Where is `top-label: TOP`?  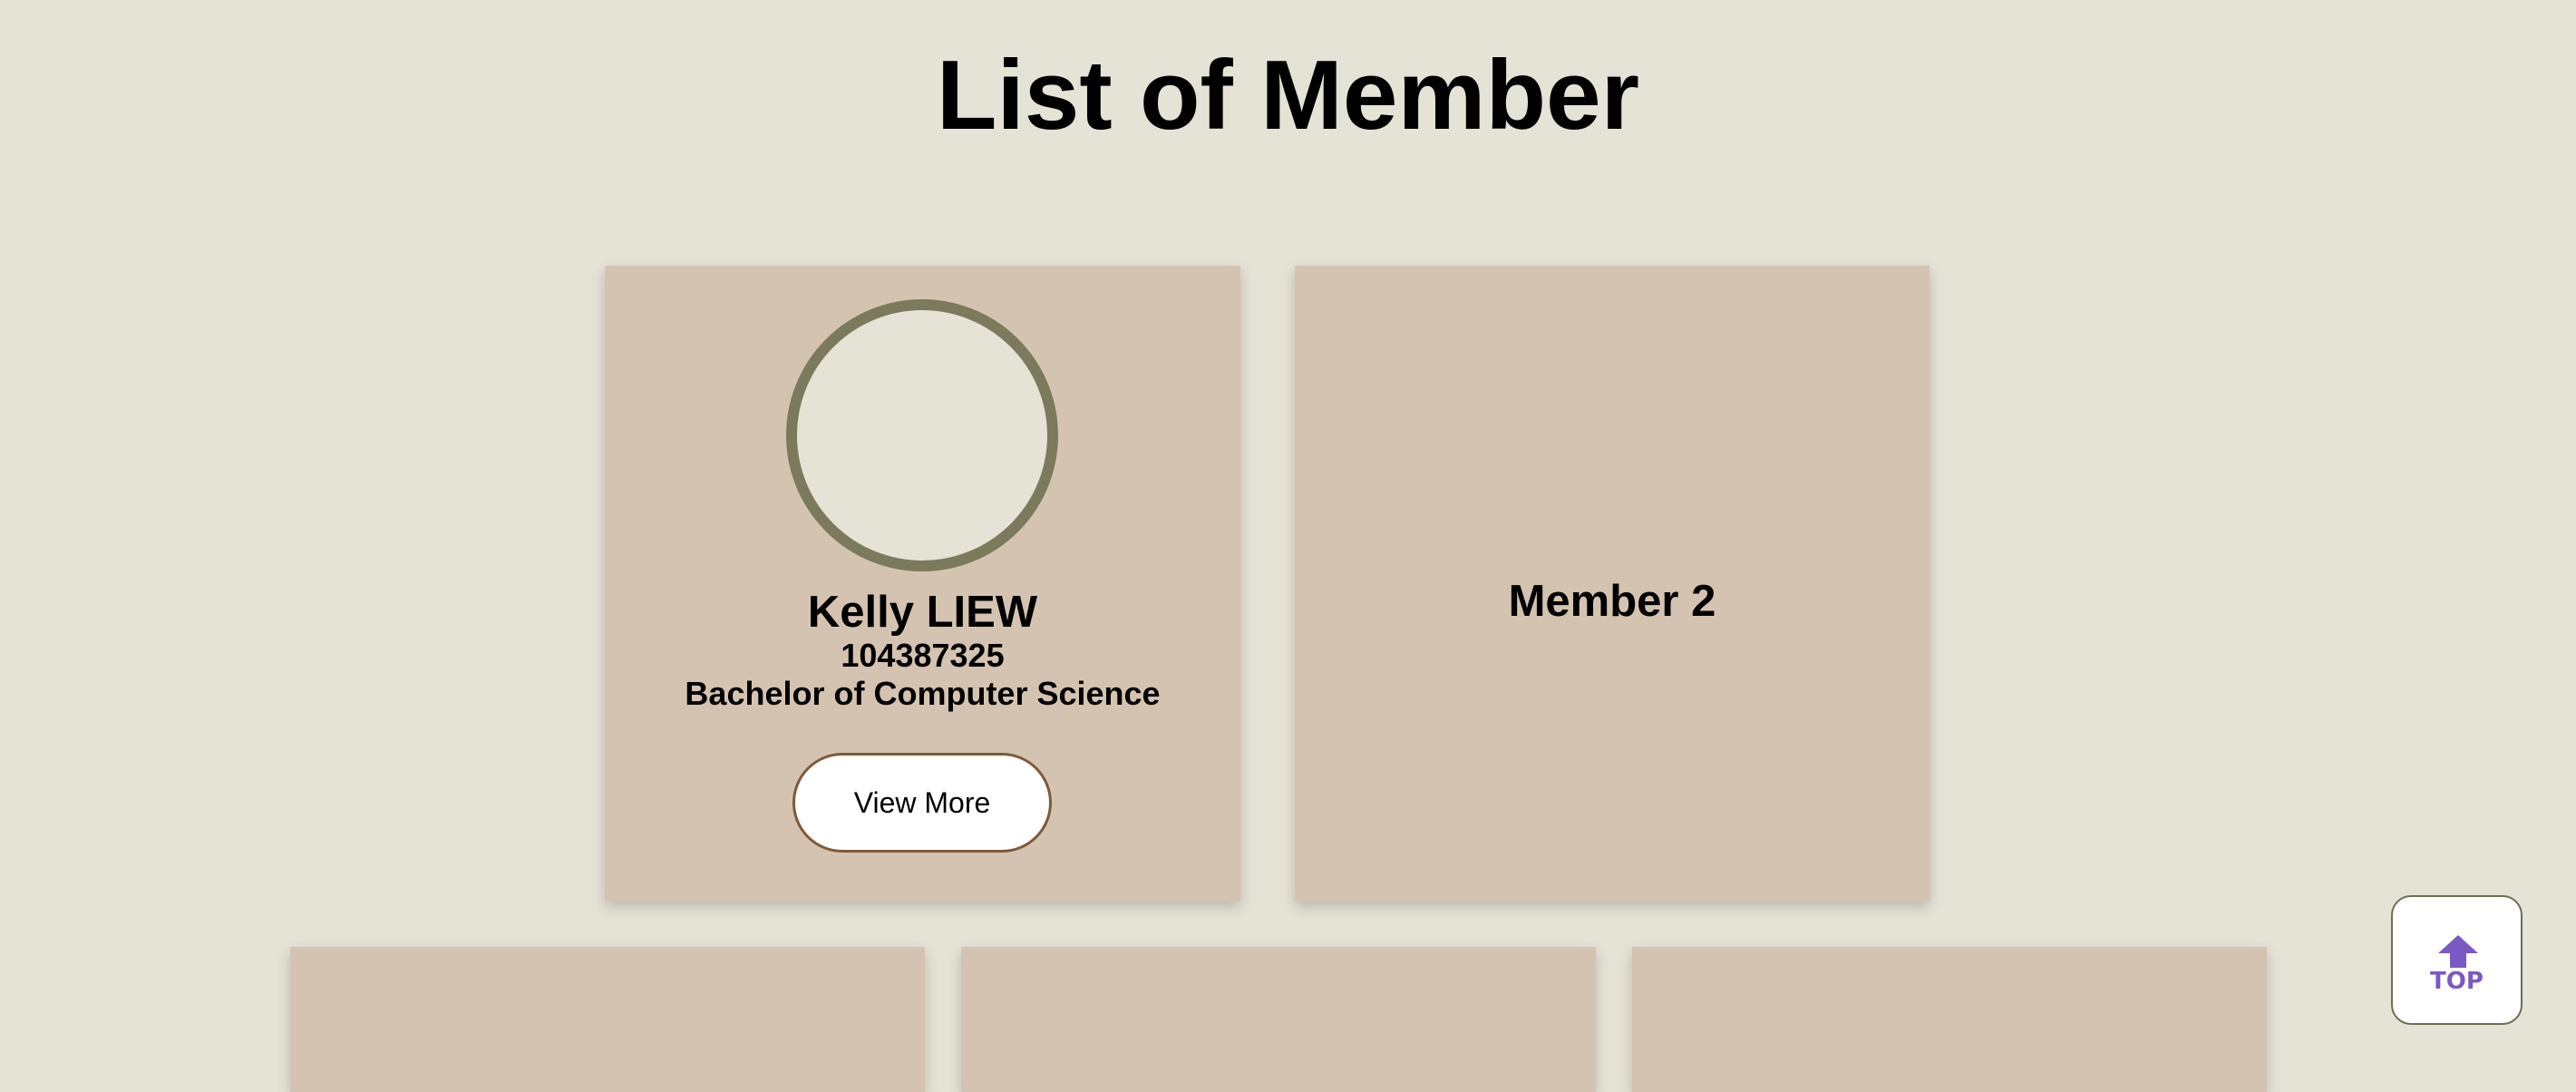 top-label: TOP is located at coordinates (2457, 981).